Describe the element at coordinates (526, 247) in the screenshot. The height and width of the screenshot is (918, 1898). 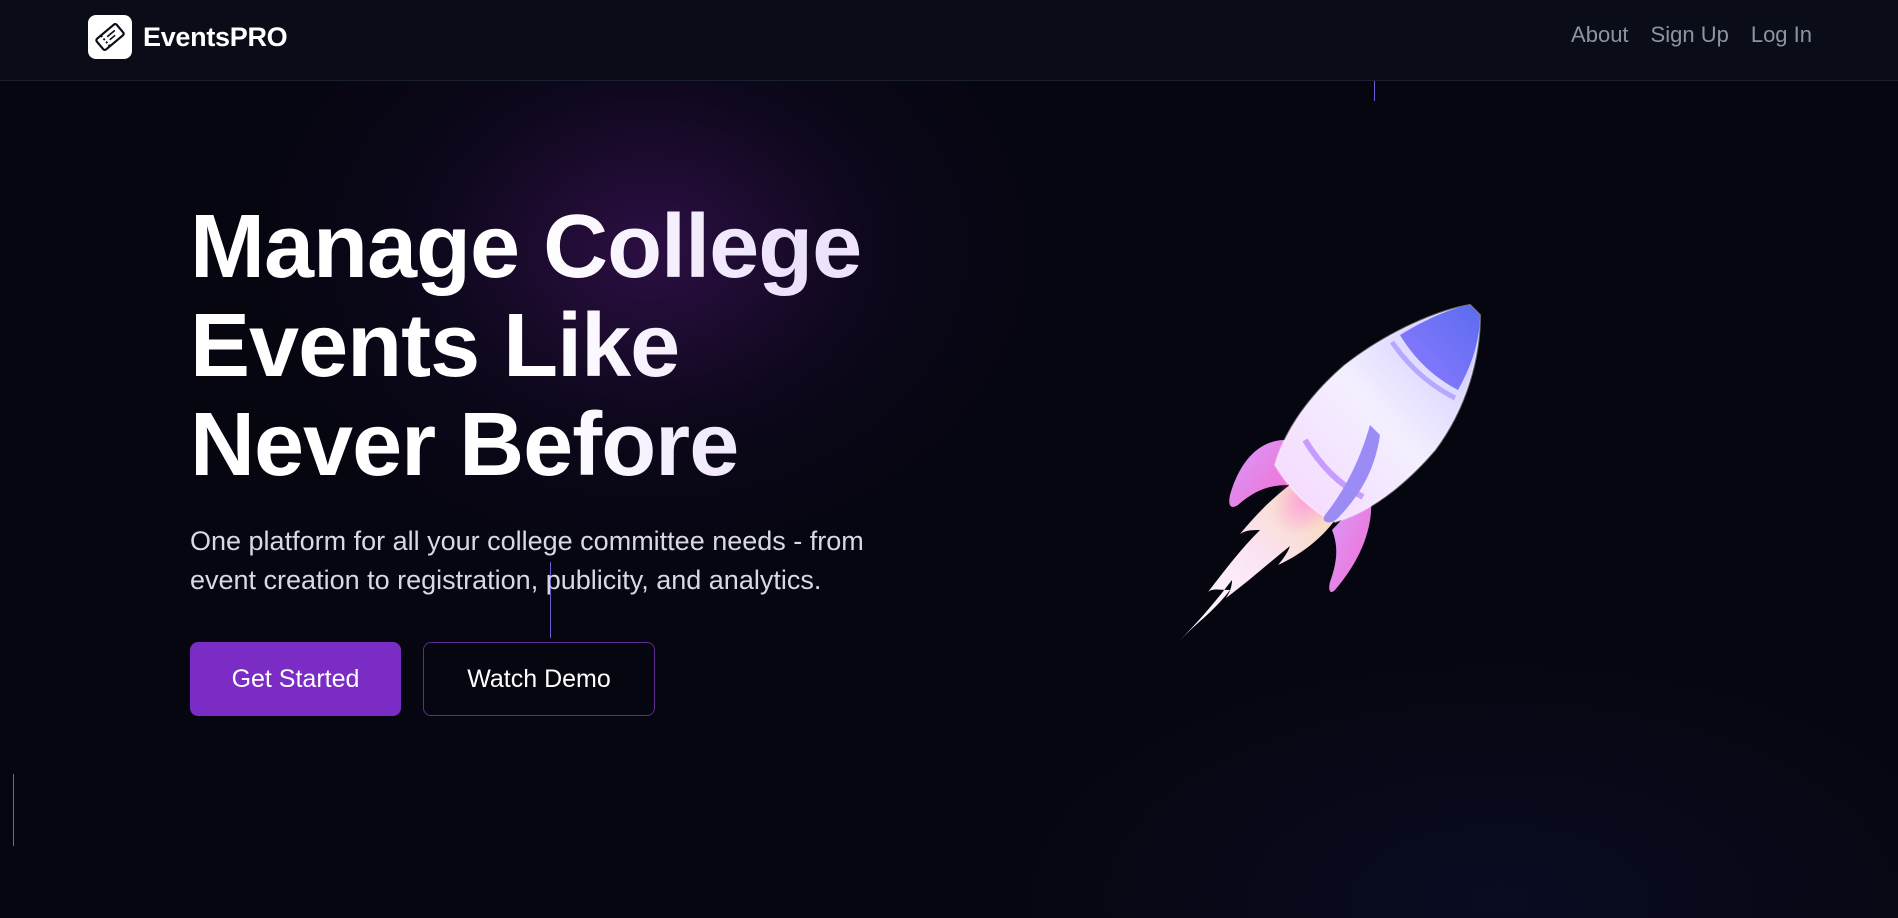
I see `hero-title-line-1: Manage College` at that location.